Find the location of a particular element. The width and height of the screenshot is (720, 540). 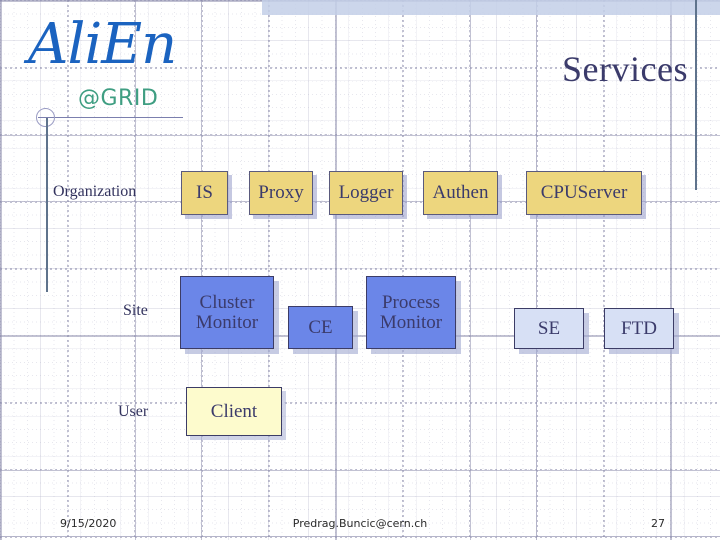

row-label-organization: Organization is located at coordinates (95, 191).